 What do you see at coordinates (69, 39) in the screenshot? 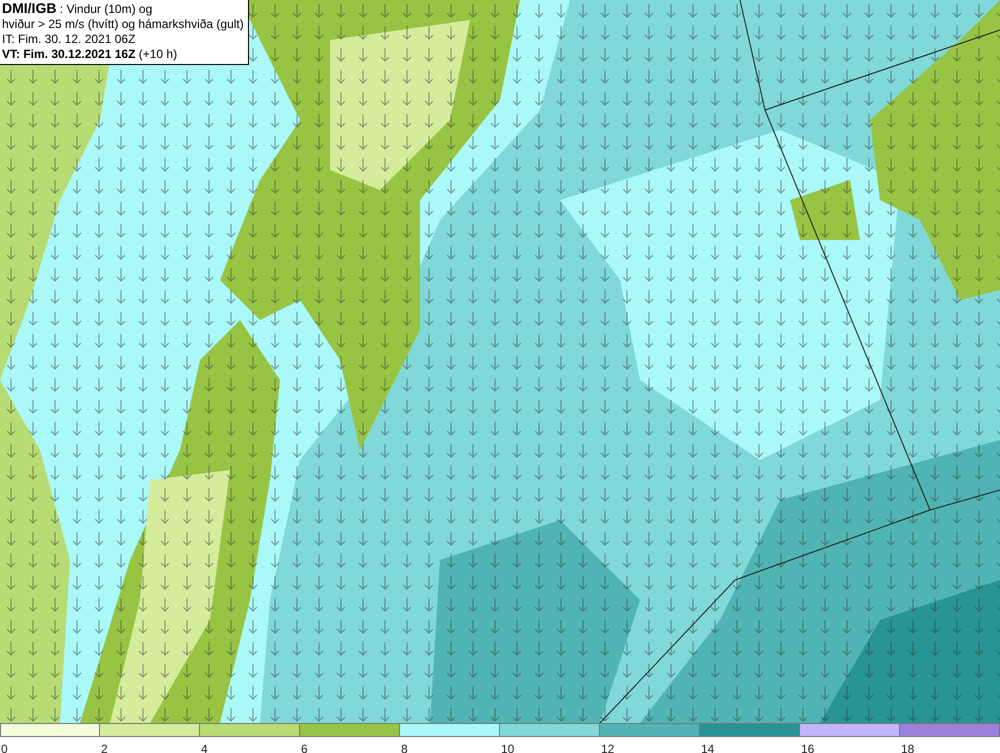
I see `title-line: IT: Fim. 30. 12. 2021 06Z` at bounding box center [69, 39].